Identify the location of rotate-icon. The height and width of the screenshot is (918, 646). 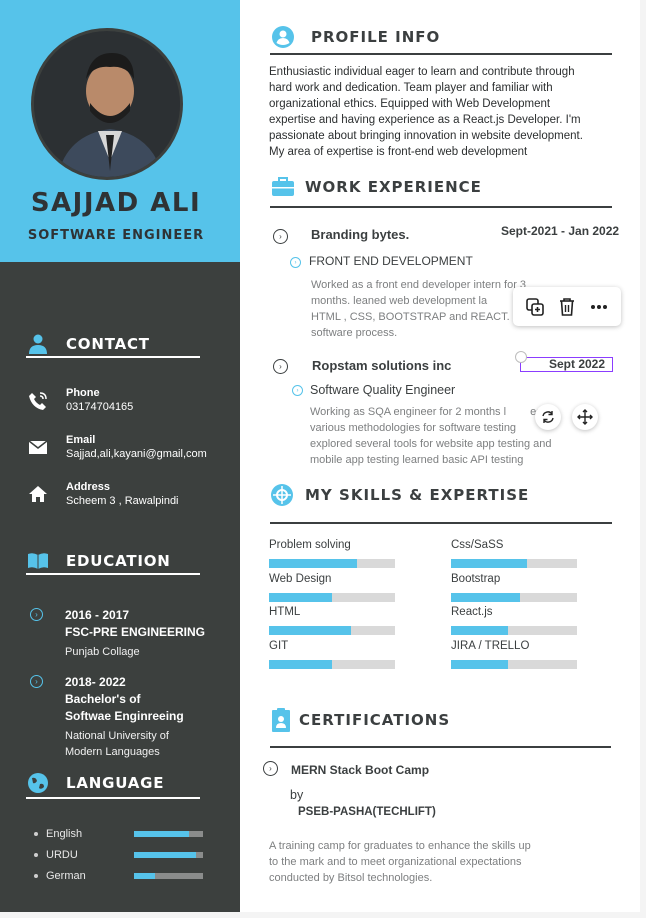
(548, 417).